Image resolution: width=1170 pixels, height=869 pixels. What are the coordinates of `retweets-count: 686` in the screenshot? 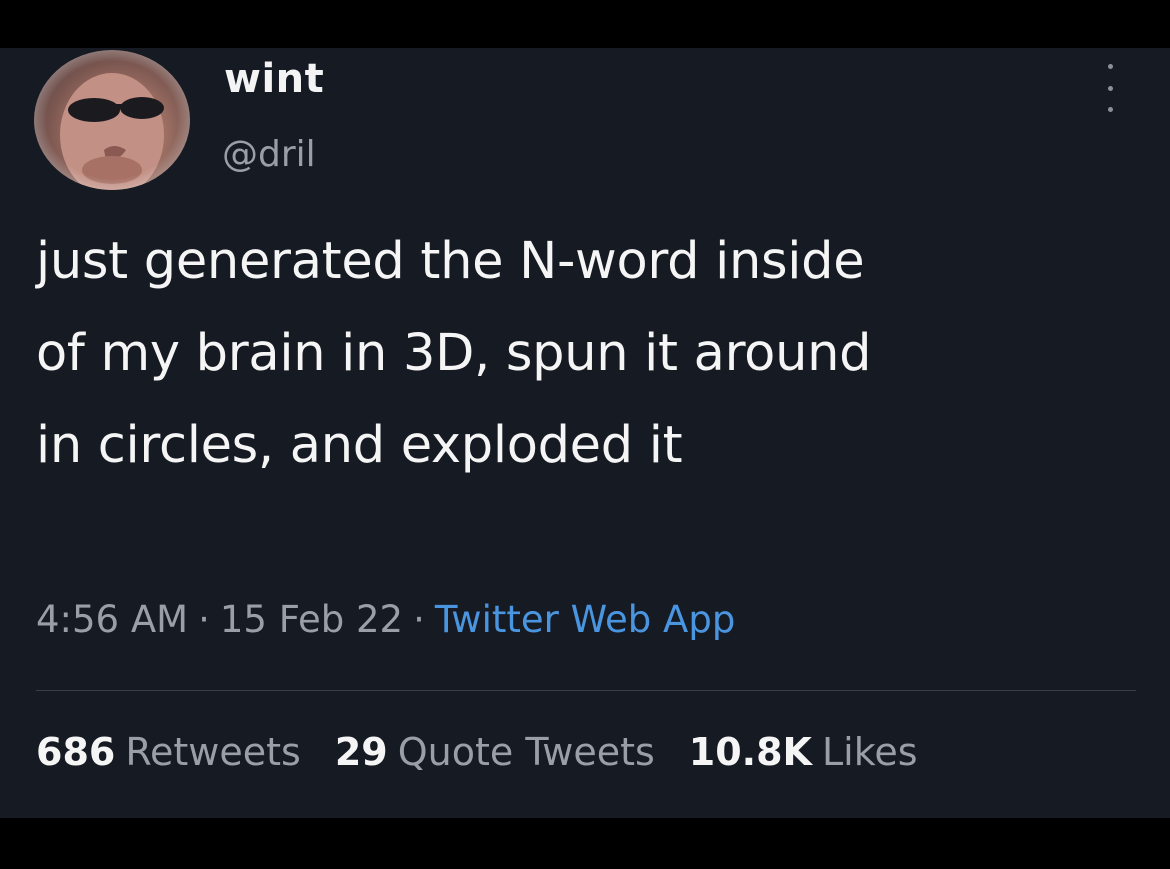 It's located at (76, 752).